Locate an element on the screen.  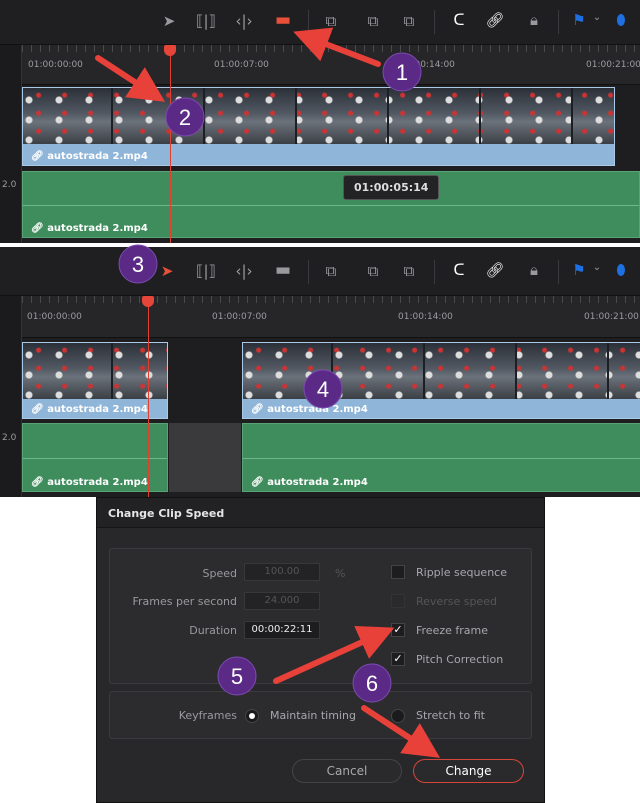
step-number: 3 is located at coordinates (138, 264).